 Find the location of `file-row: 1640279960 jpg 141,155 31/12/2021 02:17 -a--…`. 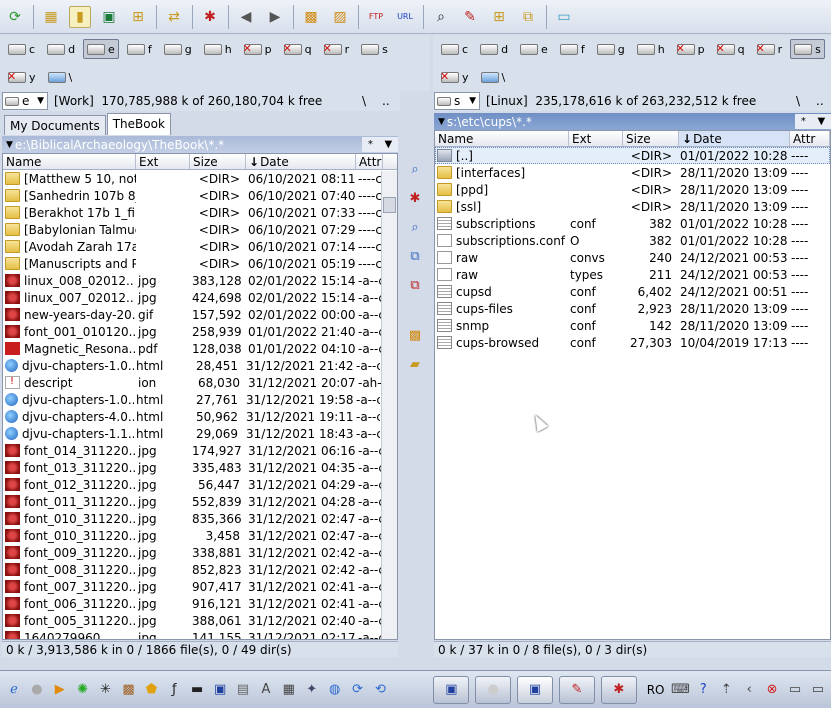

file-row: 1640279960 jpg 141,155 31/12/2021 02:17 -a--… is located at coordinates (200, 634).